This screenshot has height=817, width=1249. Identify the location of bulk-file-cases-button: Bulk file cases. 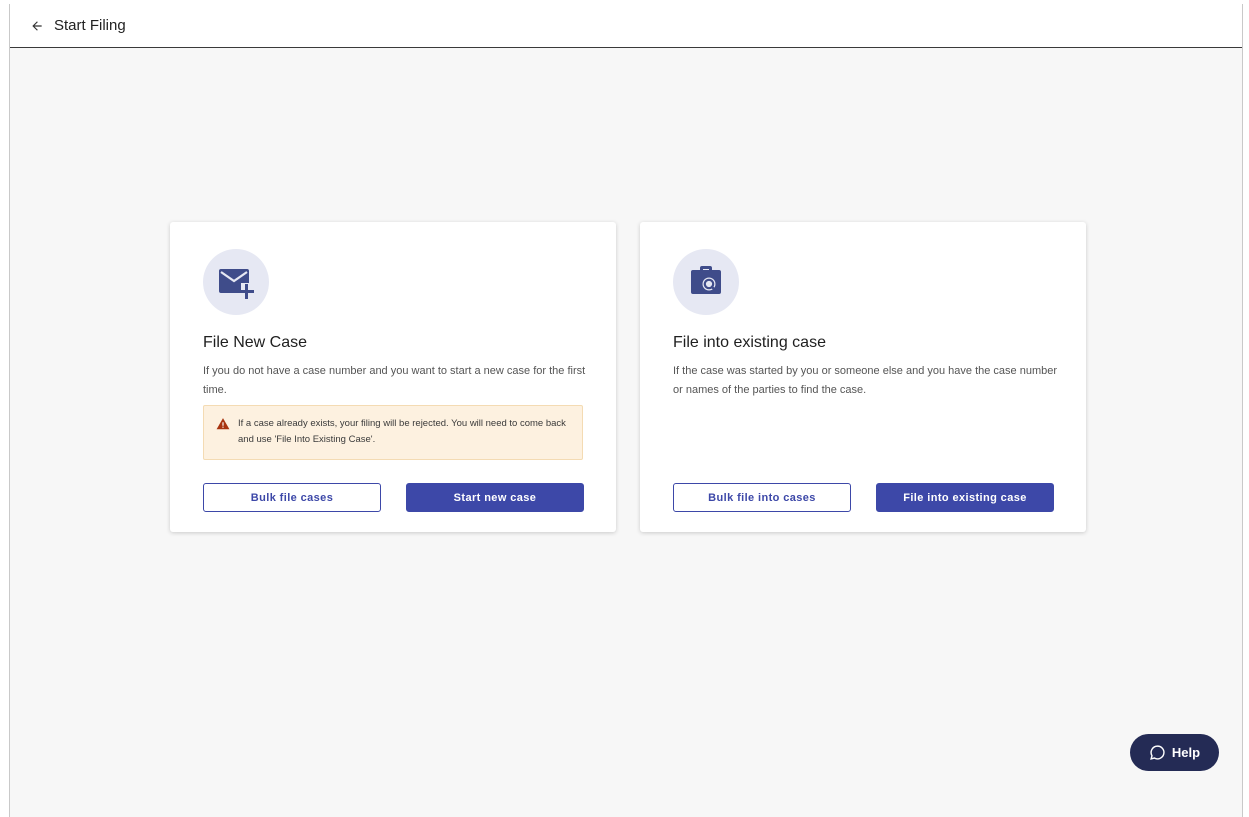
(292, 497).